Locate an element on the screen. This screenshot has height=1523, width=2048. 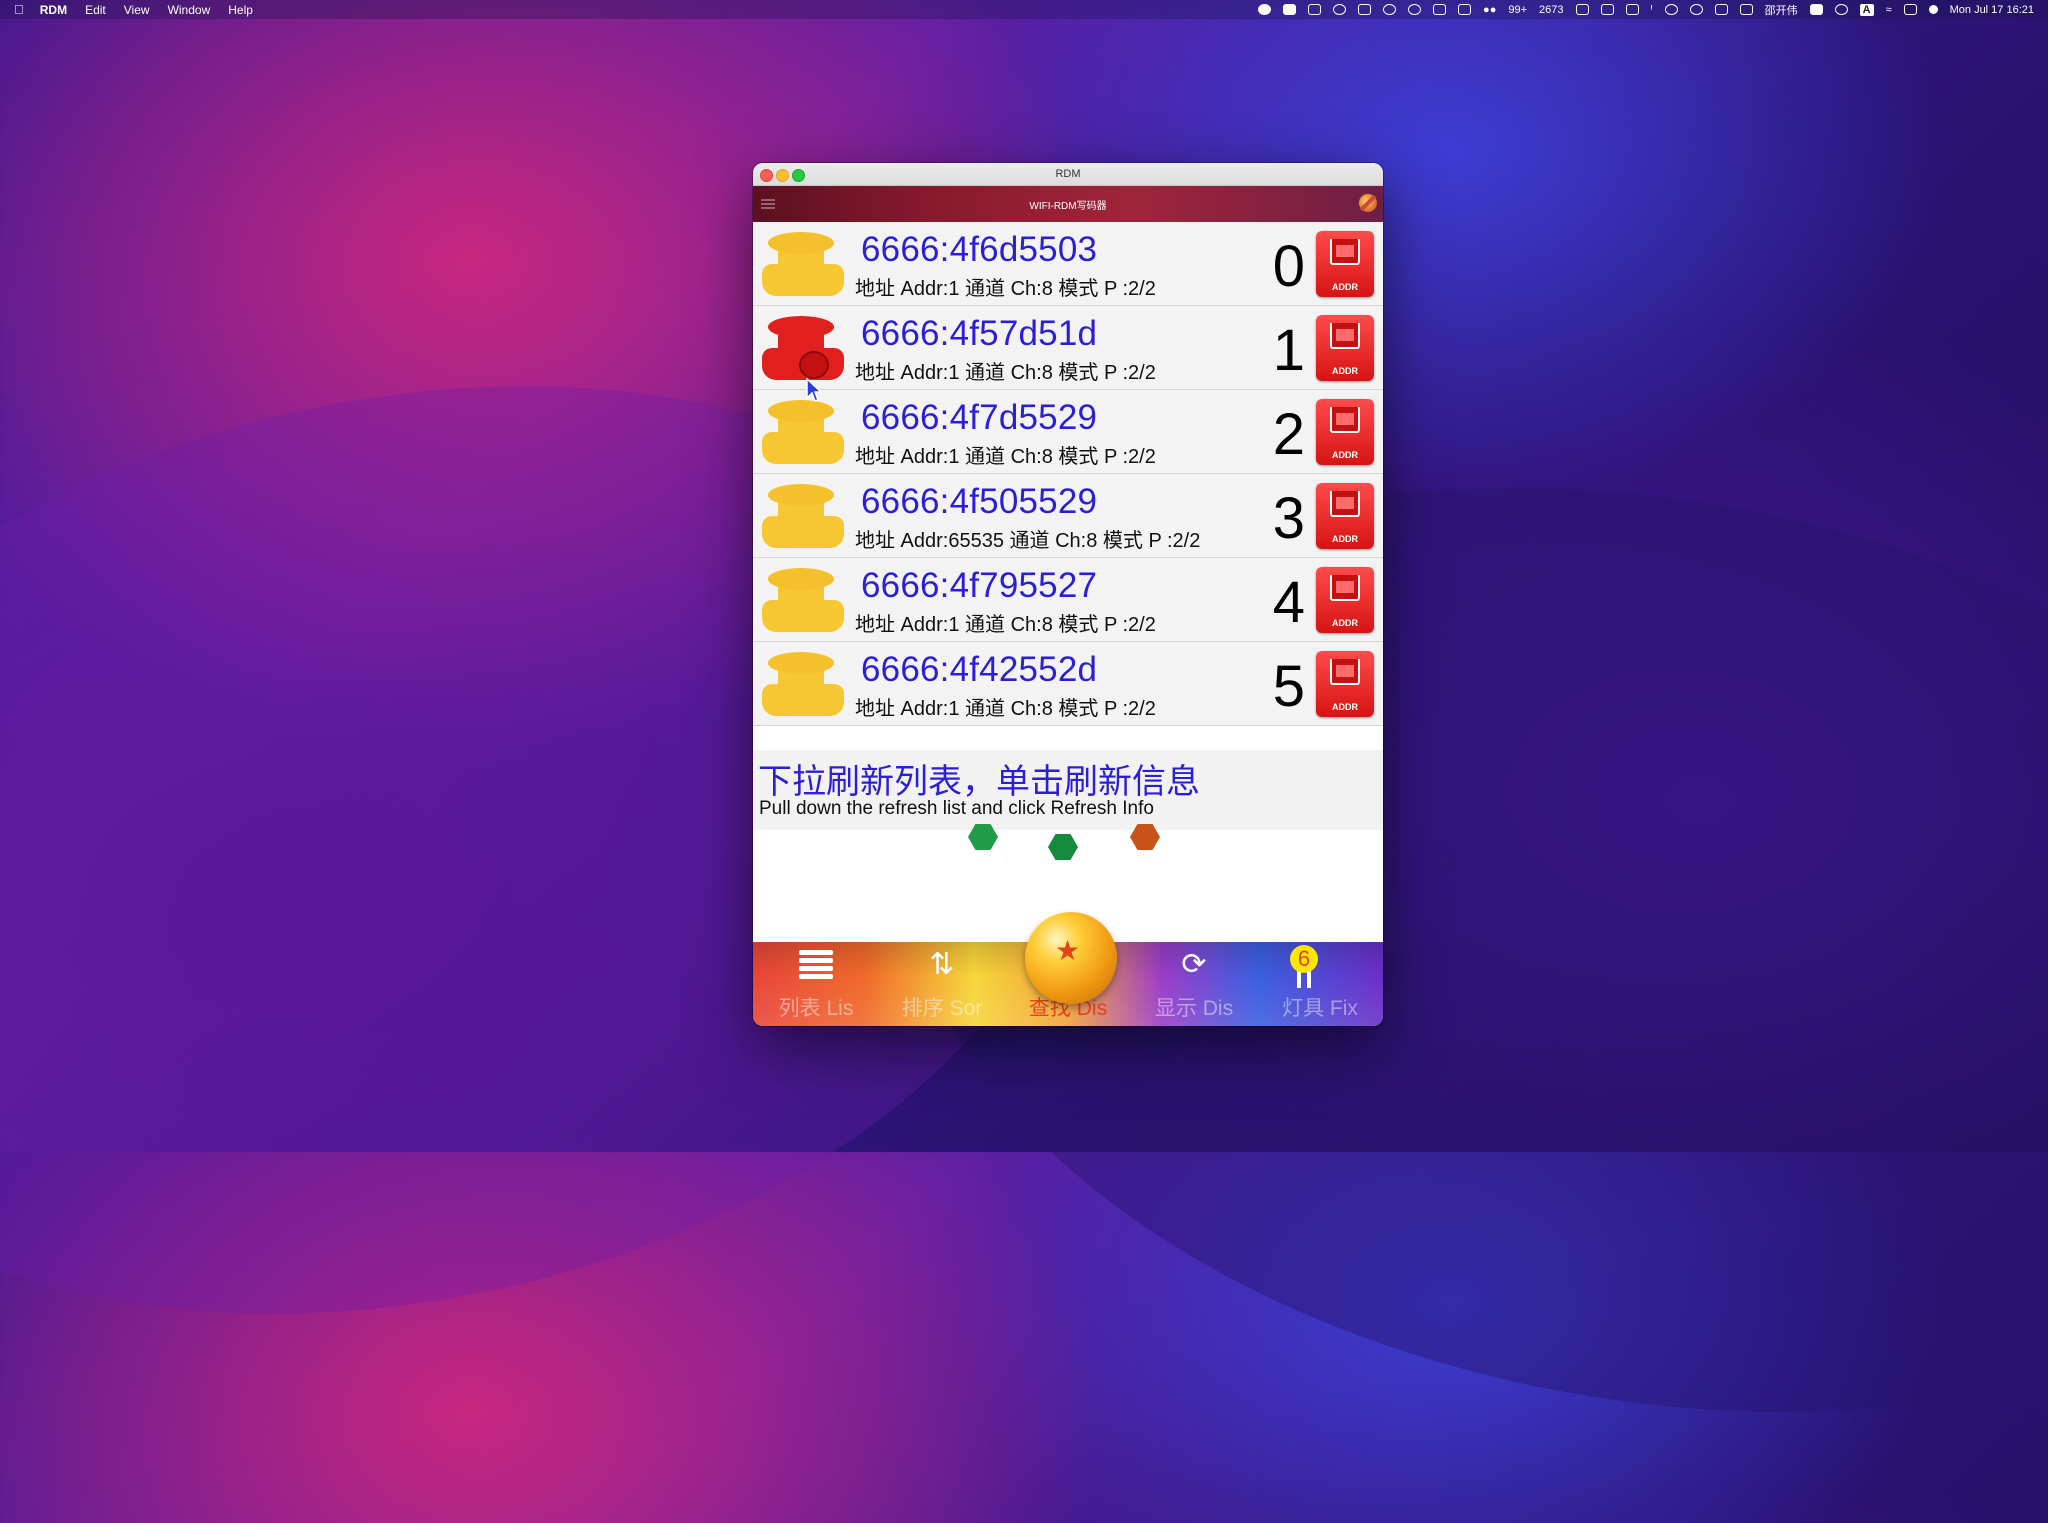
device-info: 地址 Addr:65535 通道 Ch:8 模式 P :2/2 is located at coordinates (1028, 541).